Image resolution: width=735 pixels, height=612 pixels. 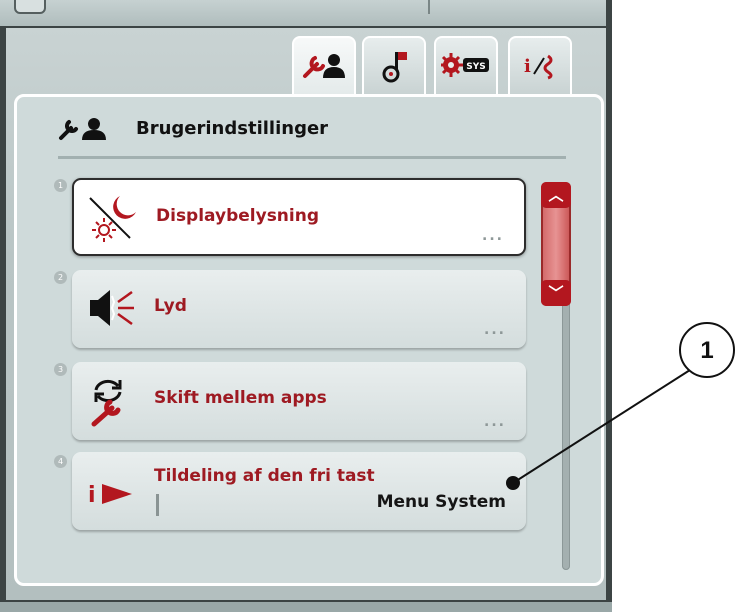 What do you see at coordinates (112, 400) in the screenshot?
I see `app-switch-icon` at bounding box center [112, 400].